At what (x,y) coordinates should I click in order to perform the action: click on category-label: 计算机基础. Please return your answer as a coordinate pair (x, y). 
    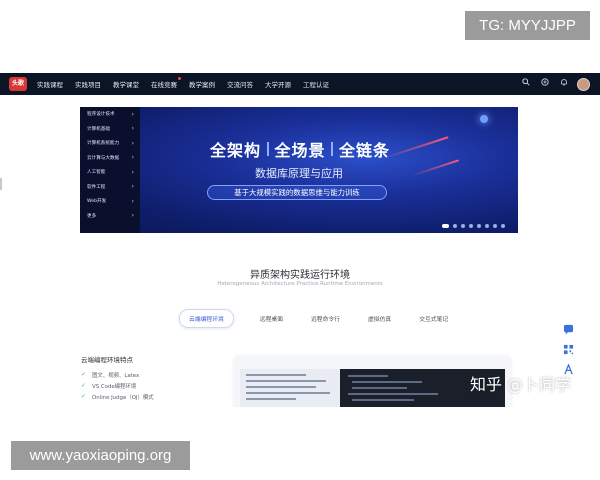
    Looking at the image, I should click on (98, 129).